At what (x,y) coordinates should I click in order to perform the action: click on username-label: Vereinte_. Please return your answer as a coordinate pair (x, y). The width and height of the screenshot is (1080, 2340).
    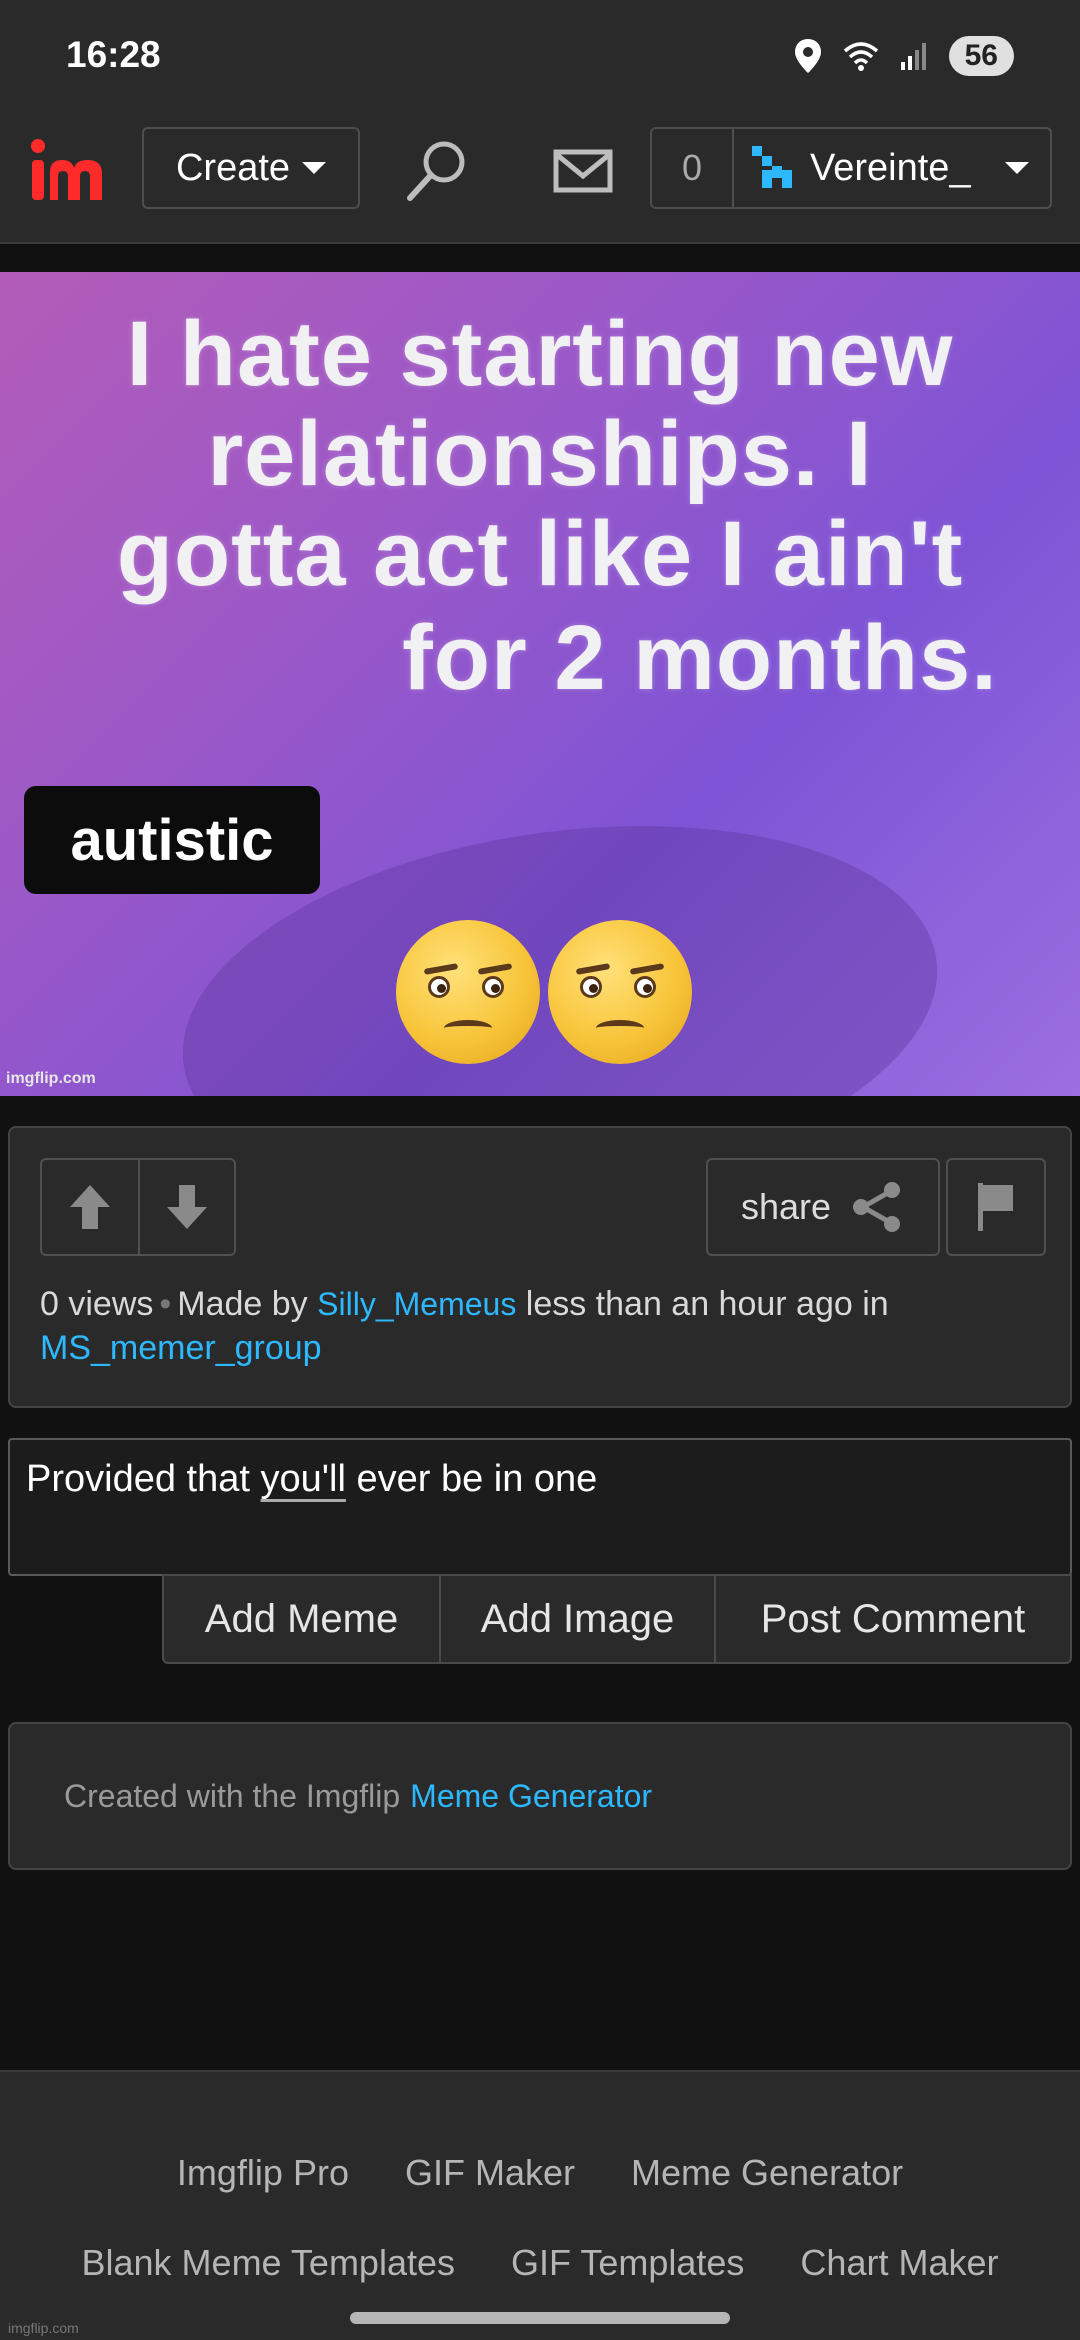
    Looking at the image, I should click on (890, 167).